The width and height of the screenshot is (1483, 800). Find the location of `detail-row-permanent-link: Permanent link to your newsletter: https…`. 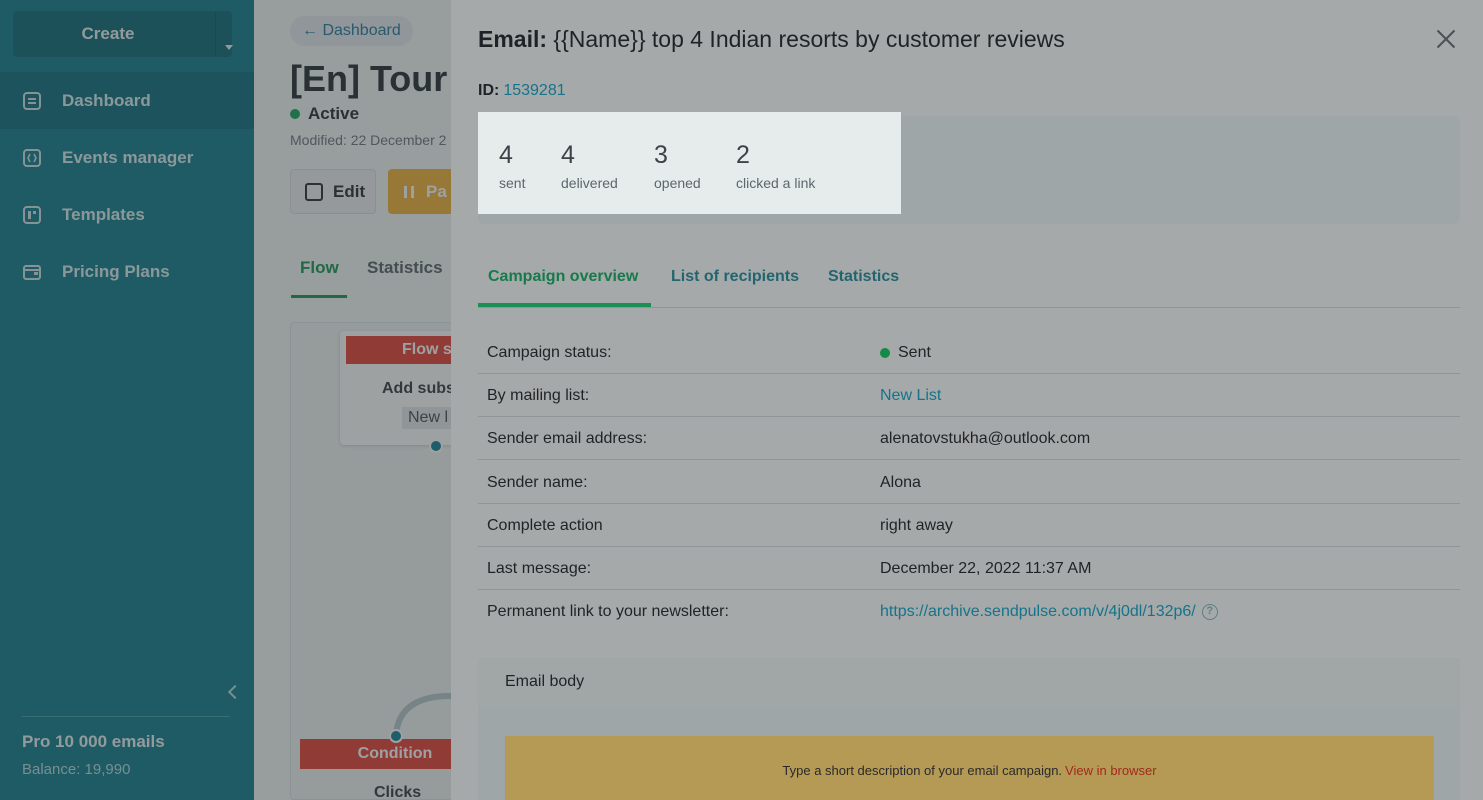

detail-row-permanent-link: Permanent link to your newsletter: https… is located at coordinates (969, 611).